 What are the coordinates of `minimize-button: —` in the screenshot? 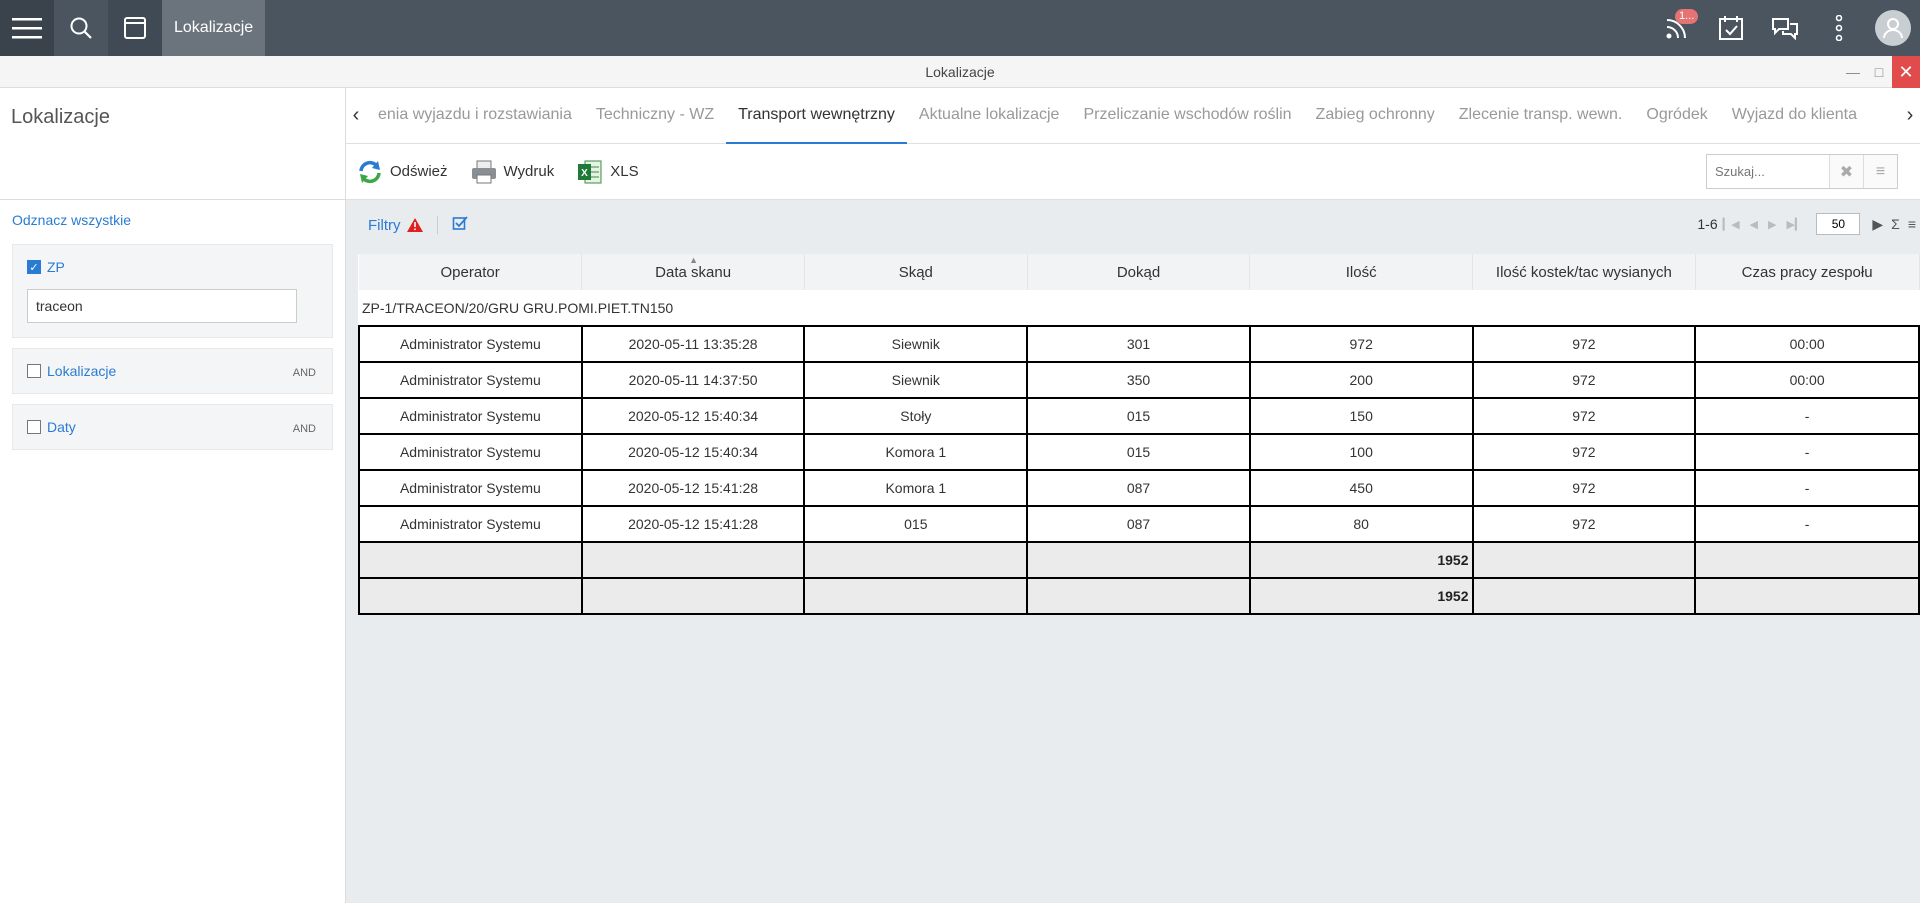 It's located at (1853, 72).